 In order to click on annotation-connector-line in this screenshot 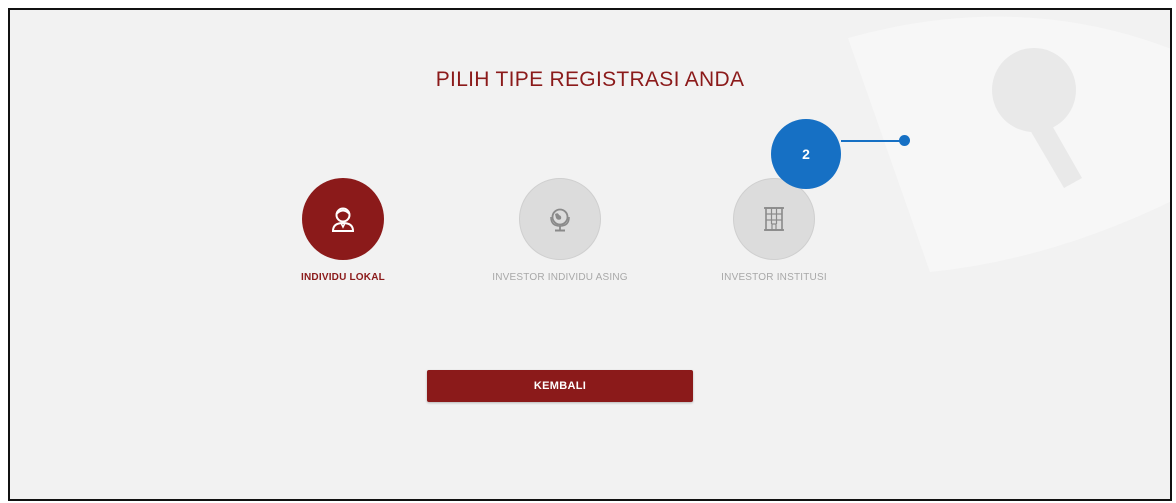, I will do `click(873, 141)`.